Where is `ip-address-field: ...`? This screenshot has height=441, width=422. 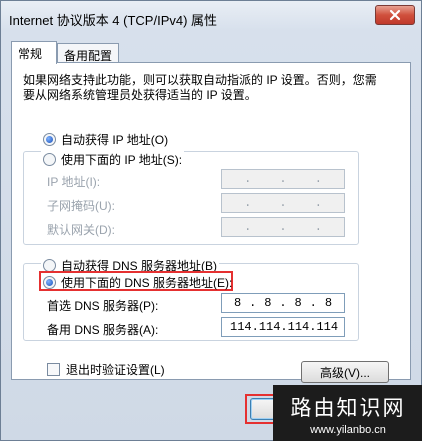
ip-address-field: ... is located at coordinates (283, 179).